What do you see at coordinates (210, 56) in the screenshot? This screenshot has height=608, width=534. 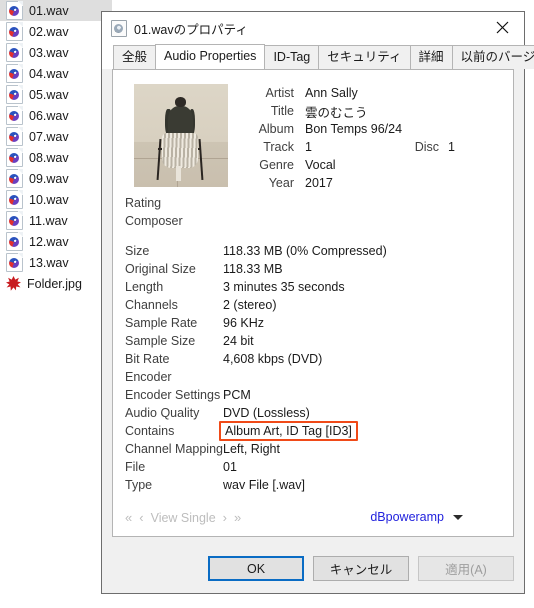 I see `tab-audio-properties: Audio Properties` at bounding box center [210, 56].